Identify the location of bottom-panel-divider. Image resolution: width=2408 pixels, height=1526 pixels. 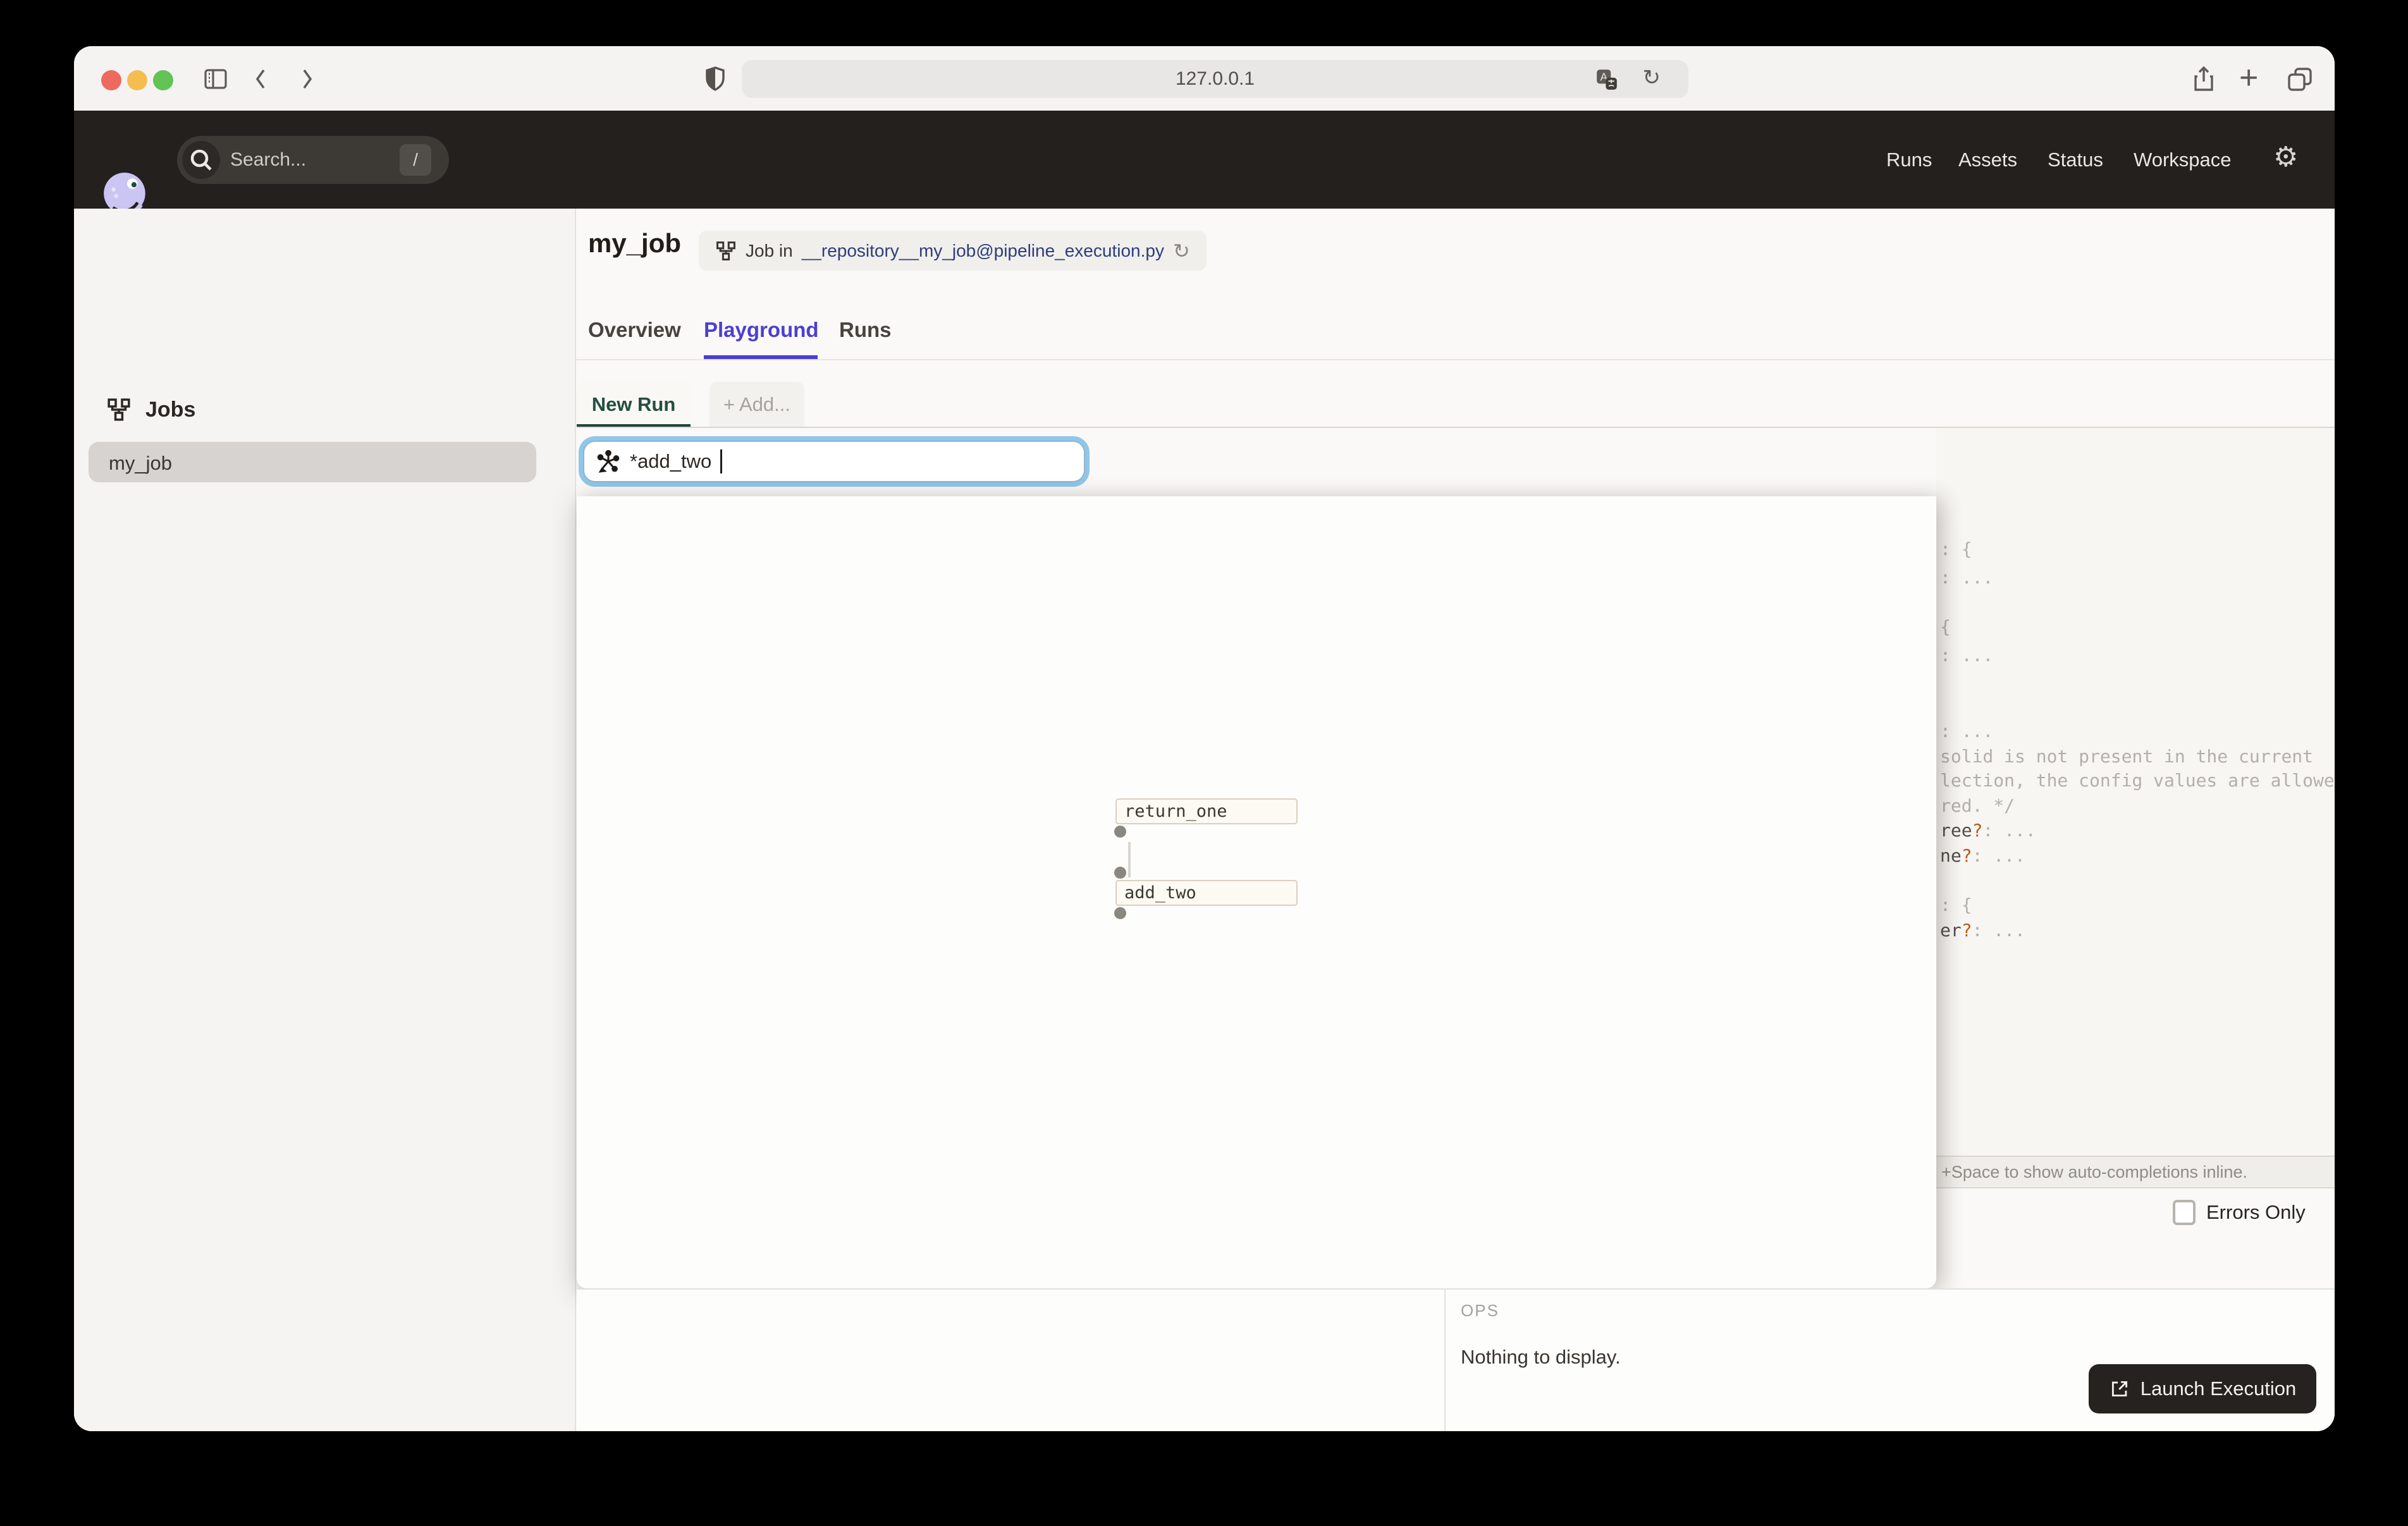
(1445, 1359).